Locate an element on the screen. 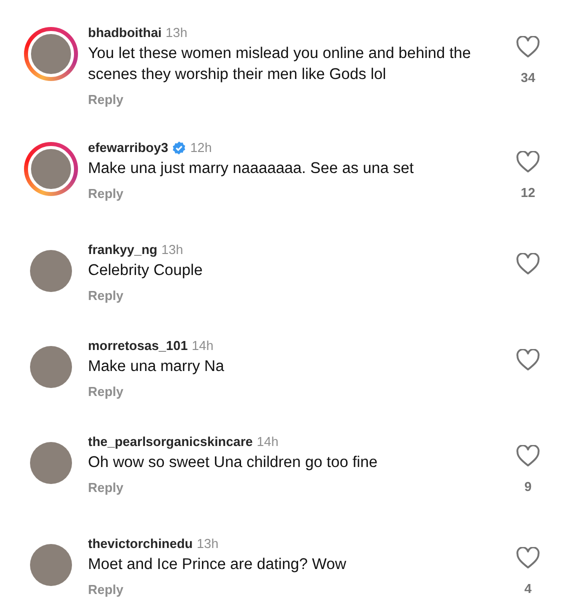 The height and width of the screenshot is (614, 572). comment-text: Celebrity Couple is located at coordinates (146, 271).